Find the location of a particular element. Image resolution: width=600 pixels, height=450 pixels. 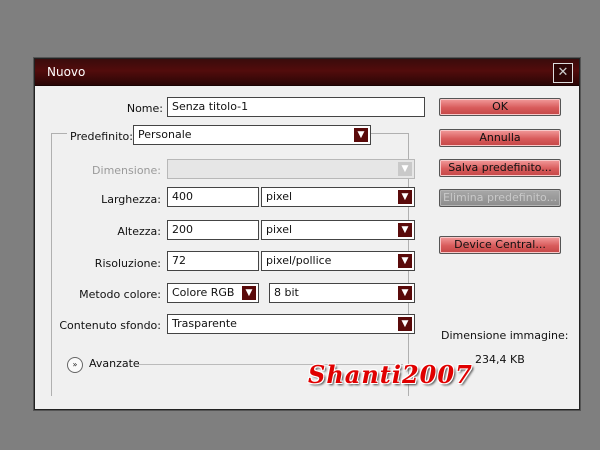

shanti-watermark: Shanti2007 is located at coordinates (390, 374).